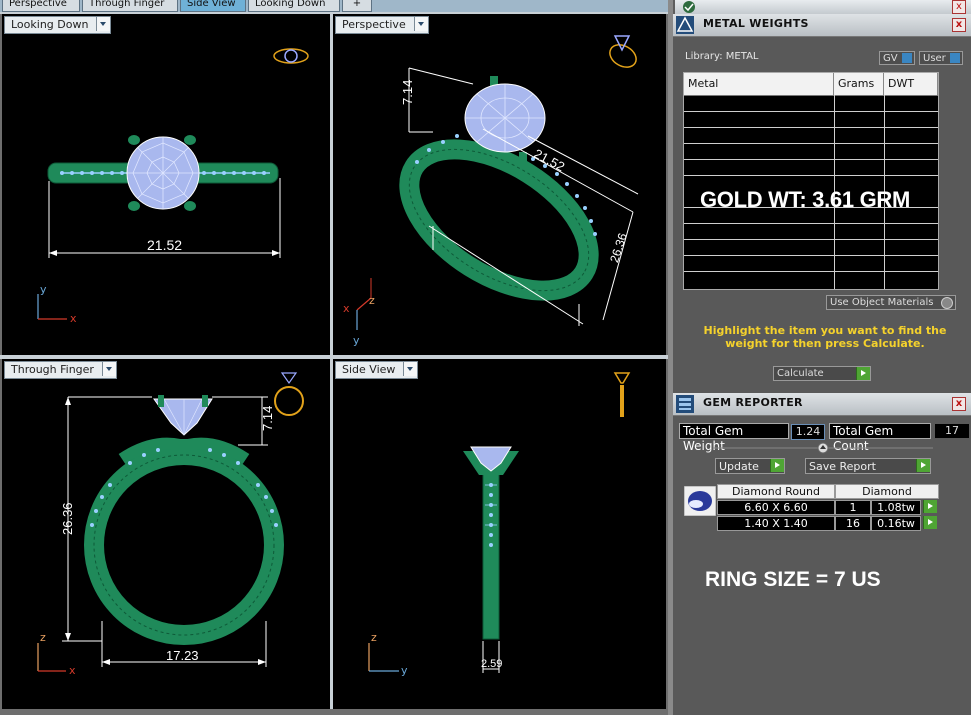  I want to click on viewport-label-looking-down: Looking Down, so click(58, 25).